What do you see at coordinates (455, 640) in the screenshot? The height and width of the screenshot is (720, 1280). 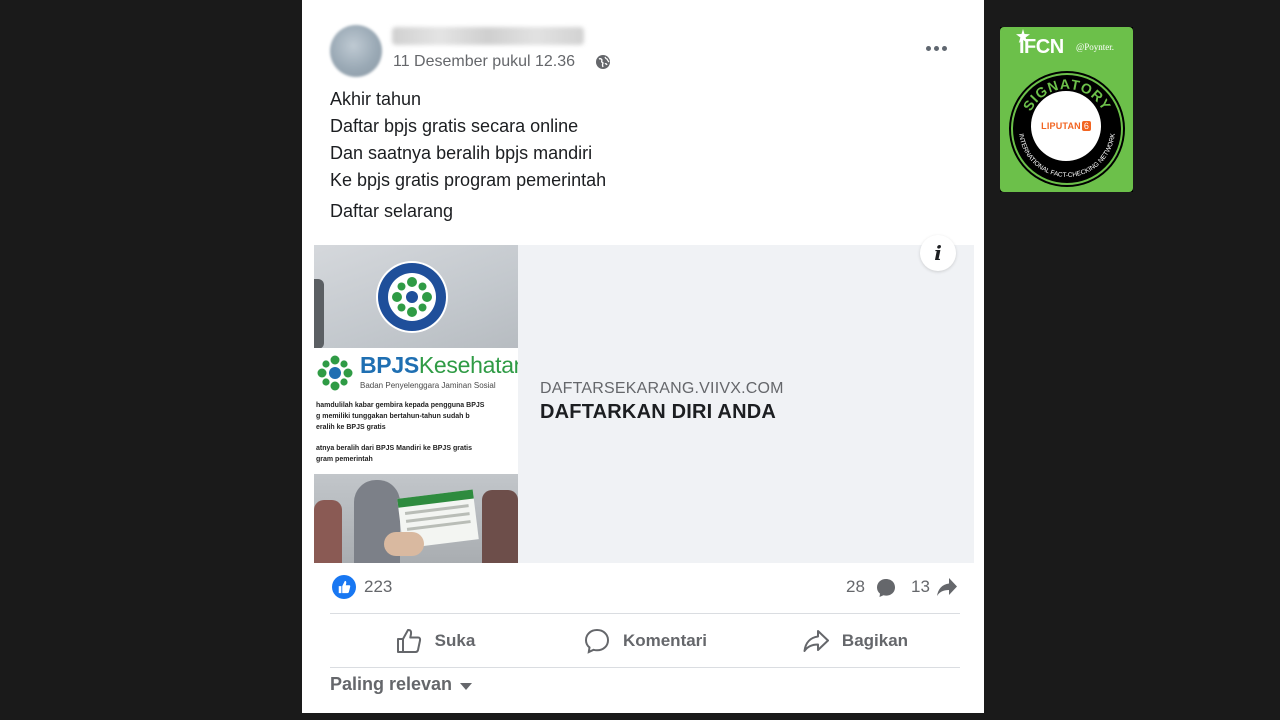 I see `like-label: Suka` at bounding box center [455, 640].